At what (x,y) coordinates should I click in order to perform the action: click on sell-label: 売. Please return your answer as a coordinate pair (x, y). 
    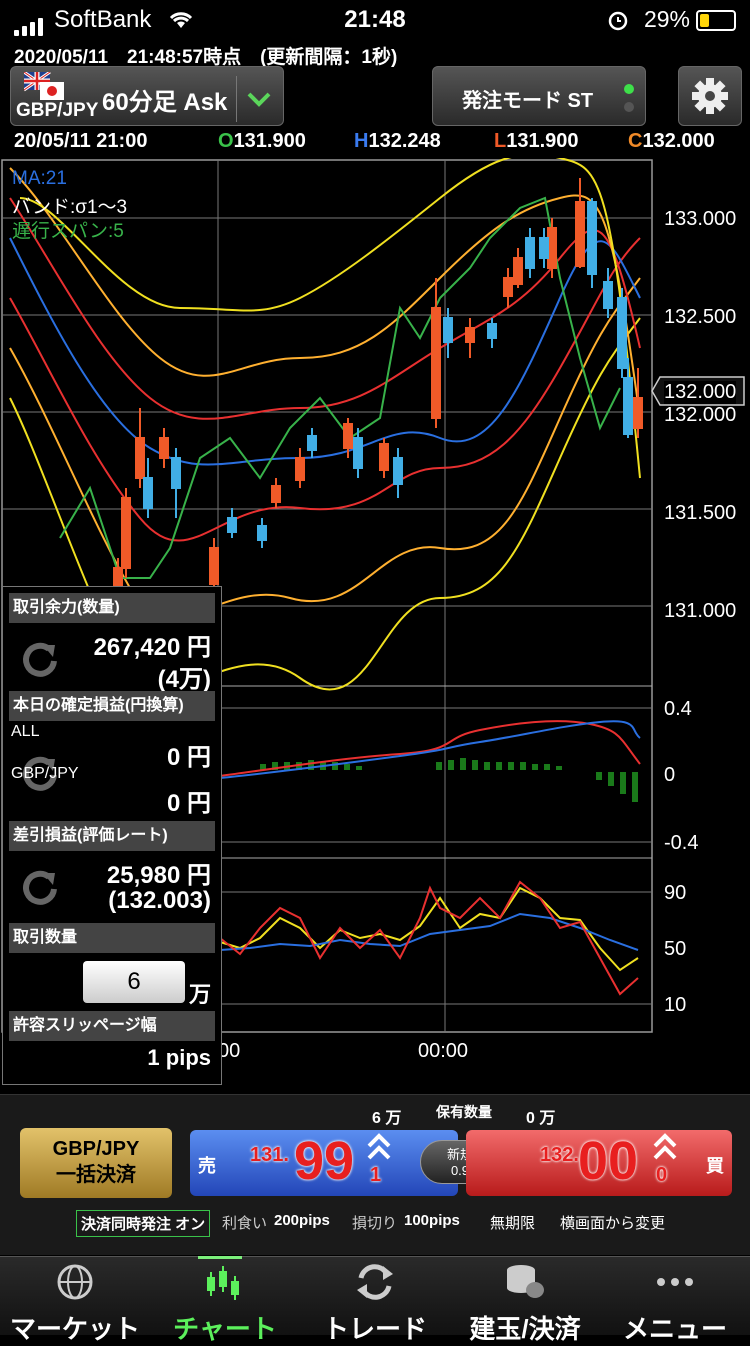
    Looking at the image, I should click on (207, 1166).